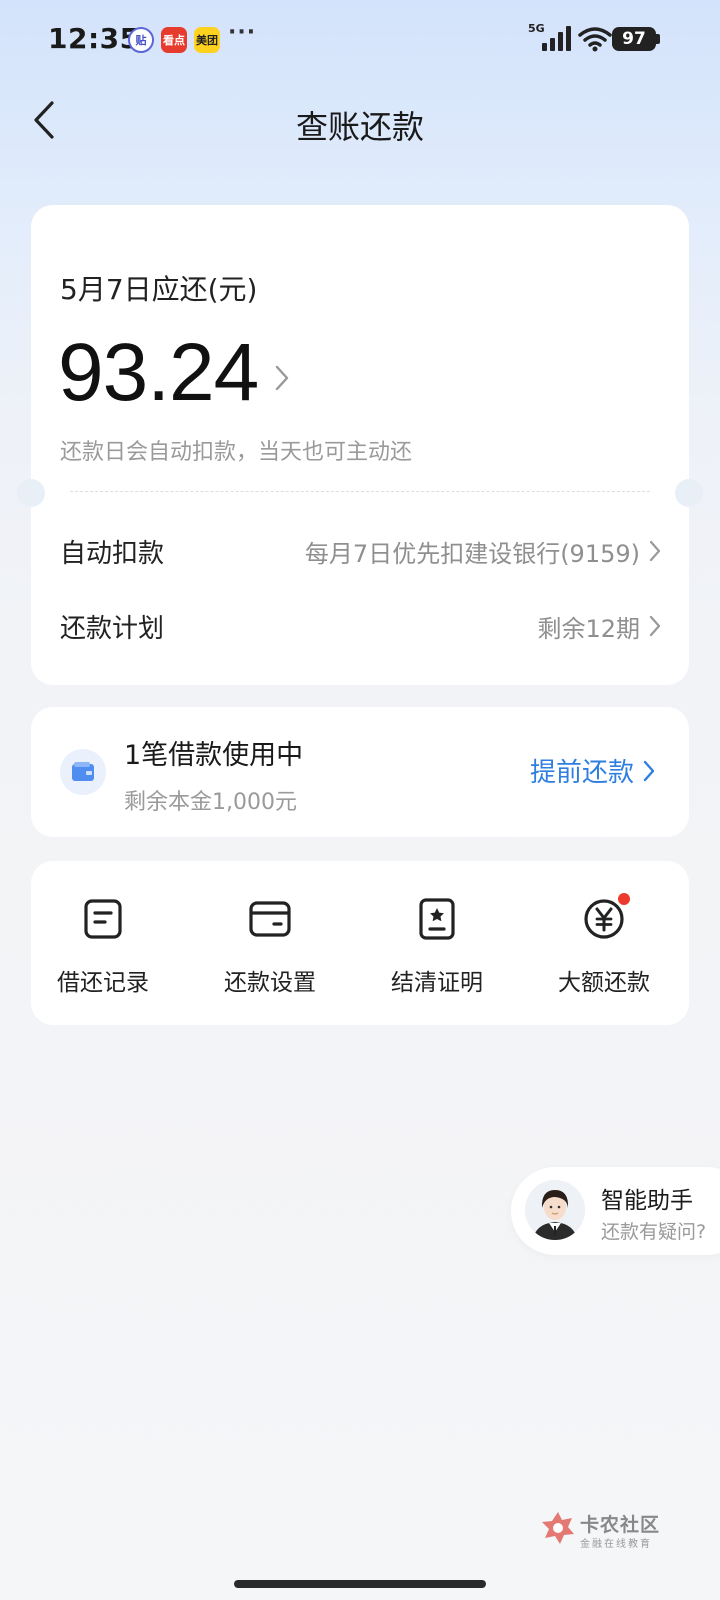 Image resolution: width=720 pixels, height=1600 pixels. What do you see at coordinates (103, 983) in the screenshot?
I see `menu-label: 借还记录` at bounding box center [103, 983].